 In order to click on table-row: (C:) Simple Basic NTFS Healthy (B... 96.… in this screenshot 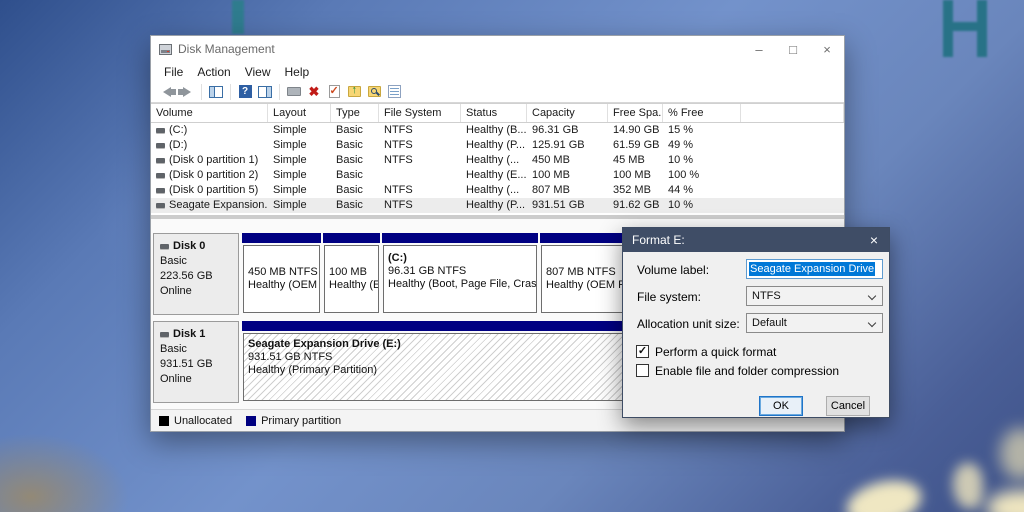, I will do `click(497, 130)`.